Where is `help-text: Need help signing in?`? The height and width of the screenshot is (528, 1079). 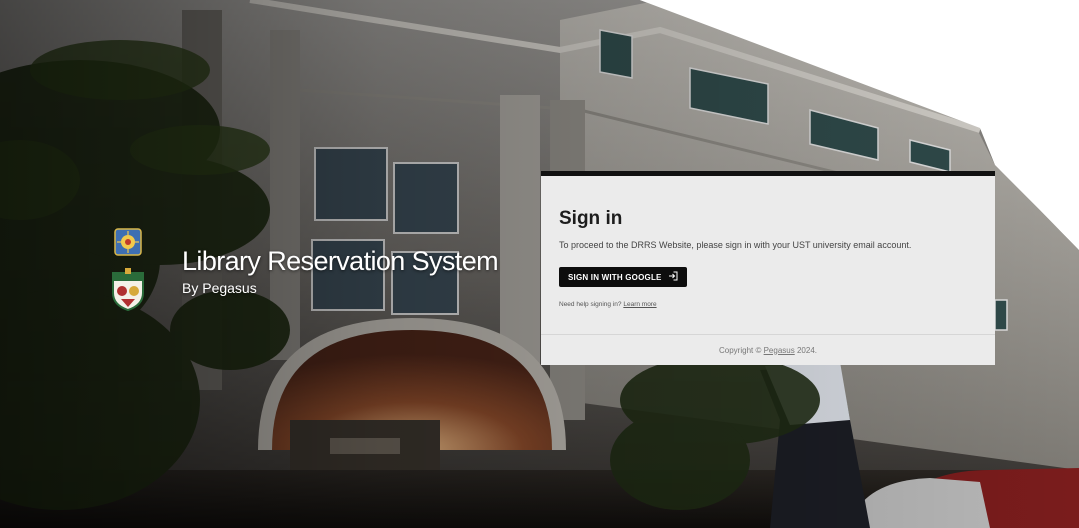 help-text: Need help signing in? is located at coordinates (590, 304).